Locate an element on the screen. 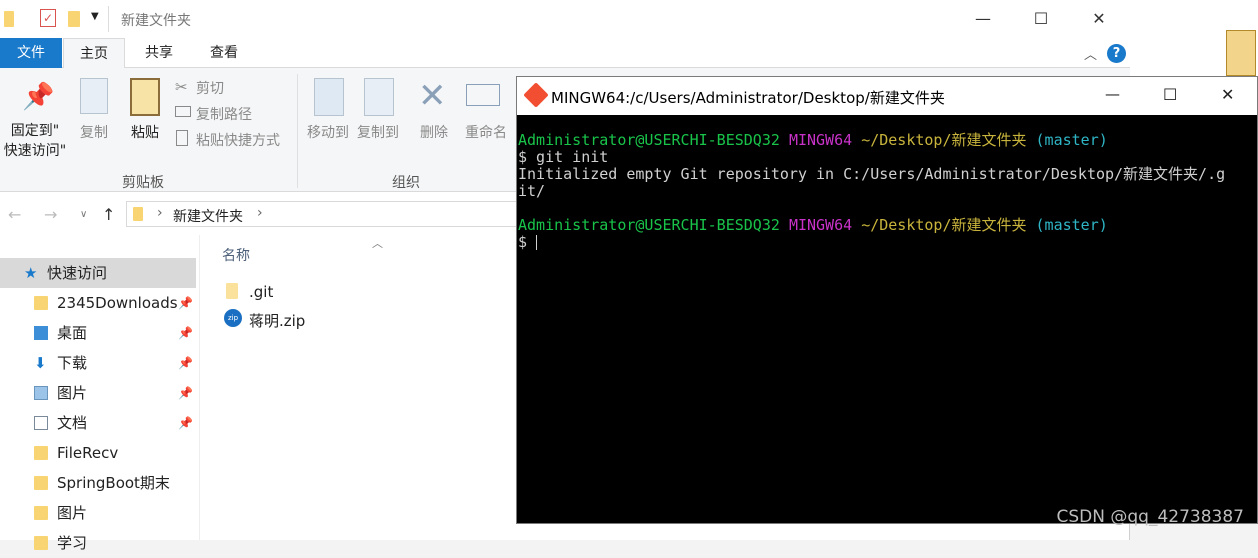 The width and height of the screenshot is (1258, 558). documents-icon is located at coordinates (41, 423).